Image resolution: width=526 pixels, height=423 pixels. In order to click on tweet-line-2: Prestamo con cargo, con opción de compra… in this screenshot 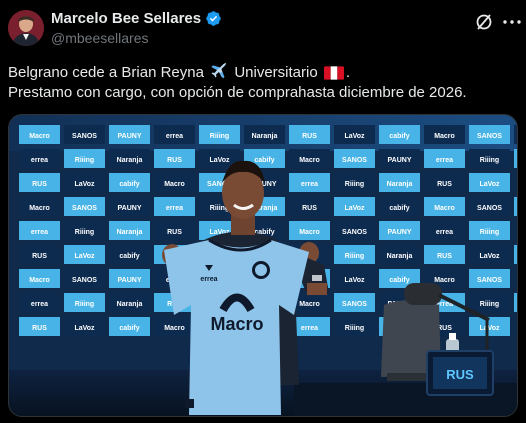, I will do `click(237, 92)`.